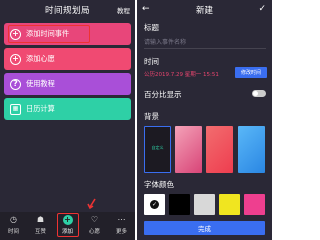 This screenshot has height=240, width=320. What do you see at coordinates (67, 84) in the screenshot?
I see `tutorial-button: ? 使用教程` at bounding box center [67, 84].